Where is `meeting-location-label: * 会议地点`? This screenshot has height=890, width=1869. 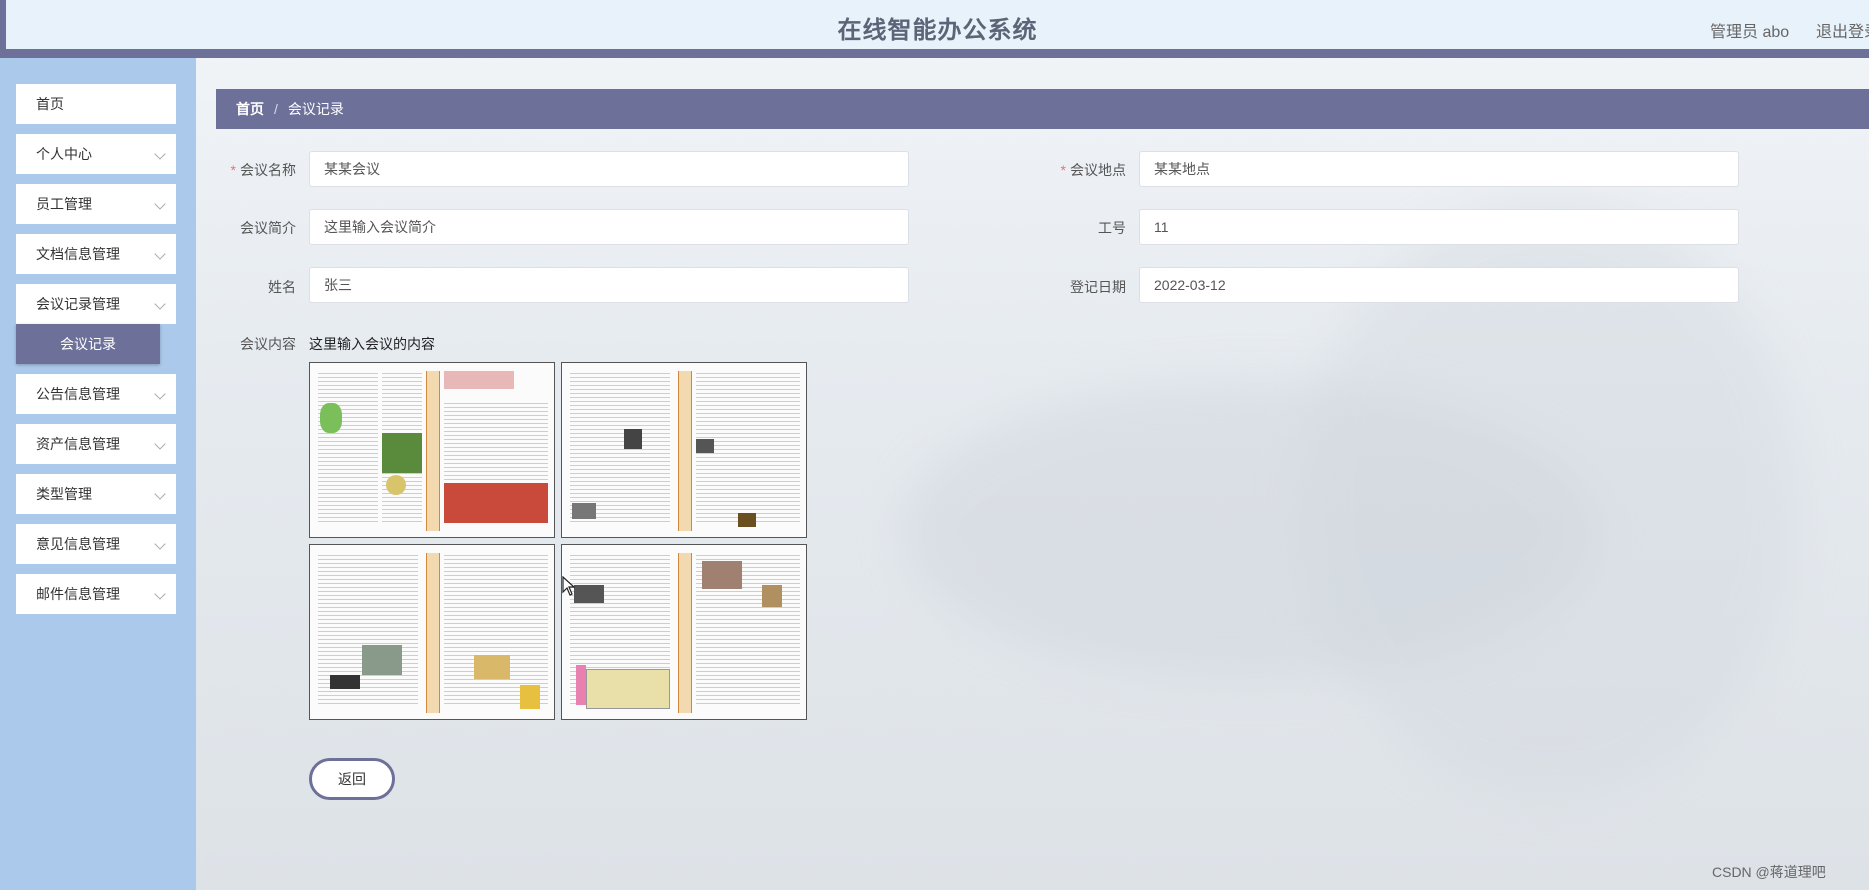
meeting-location-label: * 会议地点 is located at coordinates (1093, 170).